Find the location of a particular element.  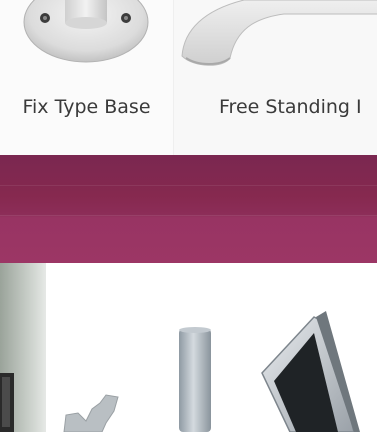

free-standing-base-image is located at coordinates (279, 33).